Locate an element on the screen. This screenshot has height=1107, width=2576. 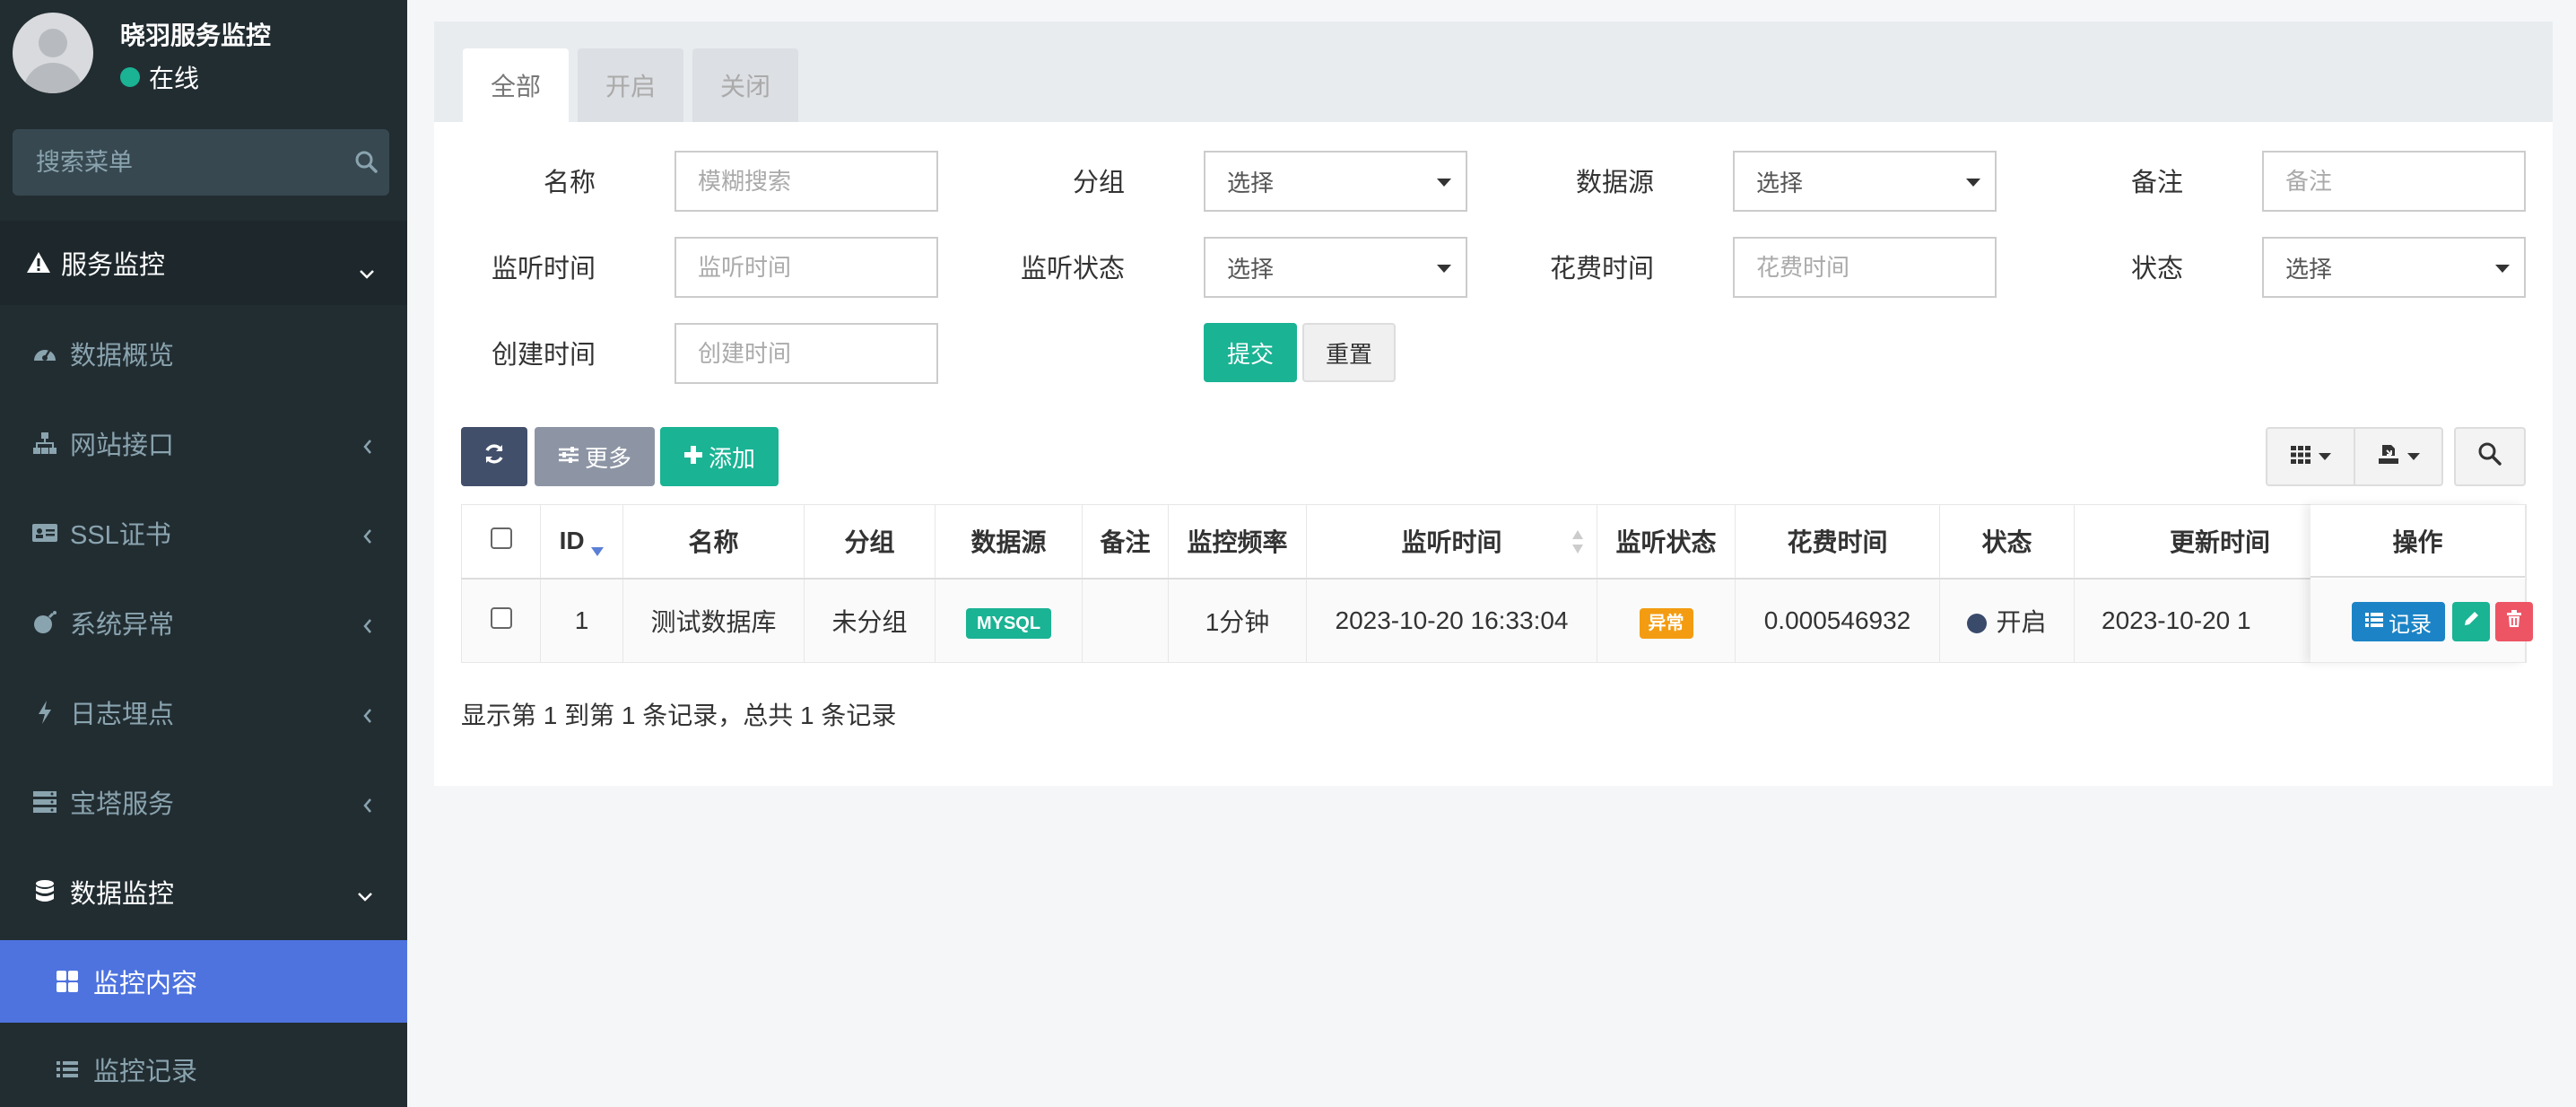
sidebar-item-ssl-cert: SSL证书 is located at coordinates (203, 533).